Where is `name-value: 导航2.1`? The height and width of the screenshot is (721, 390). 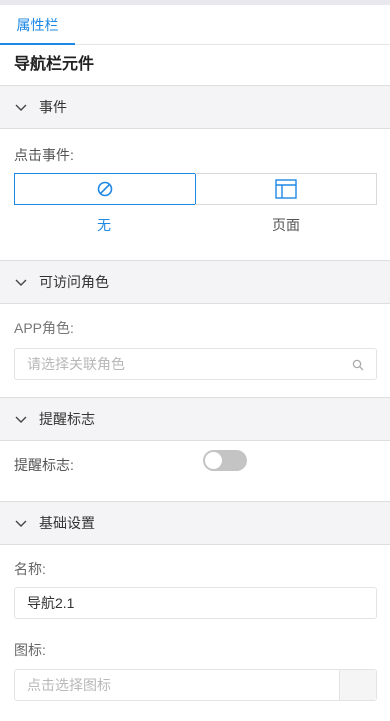 name-value: 导航2.1 is located at coordinates (51, 603).